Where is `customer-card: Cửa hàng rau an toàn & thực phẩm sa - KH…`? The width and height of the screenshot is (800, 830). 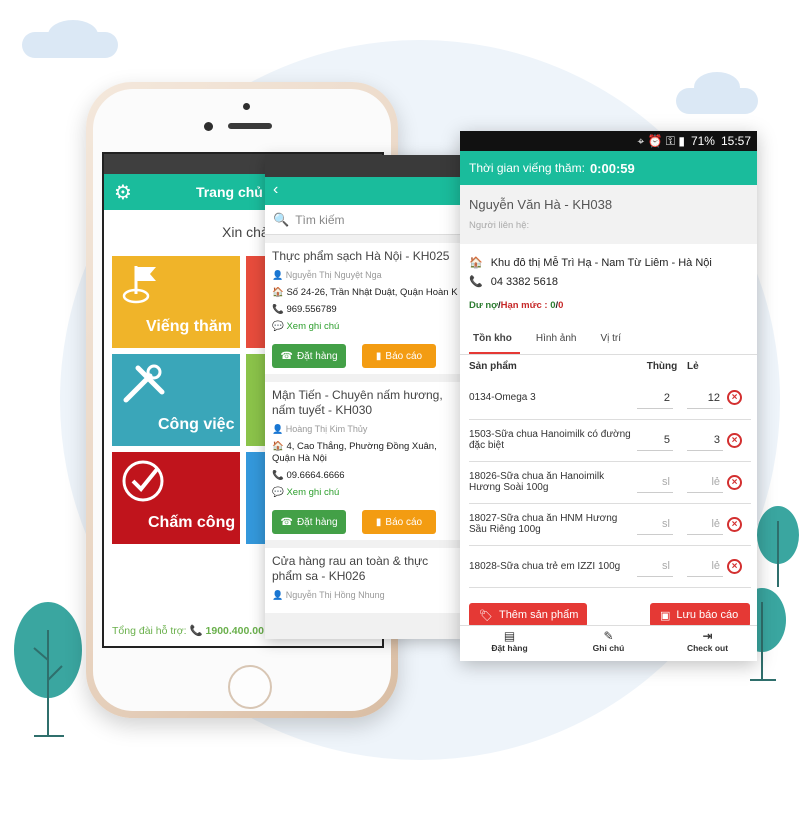 customer-card: Cửa hàng rau an toàn & thực phẩm sa - KH… is located at coordinates (365, 580).